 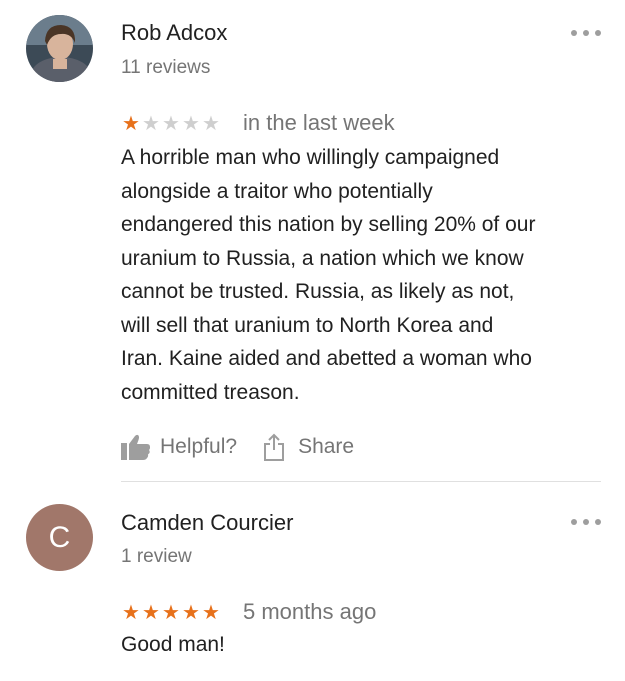 What do you see at coordinates (174, 33) in the screenshot?
I see `author-name: Rob Adcox` at bounding box center [174, 33].